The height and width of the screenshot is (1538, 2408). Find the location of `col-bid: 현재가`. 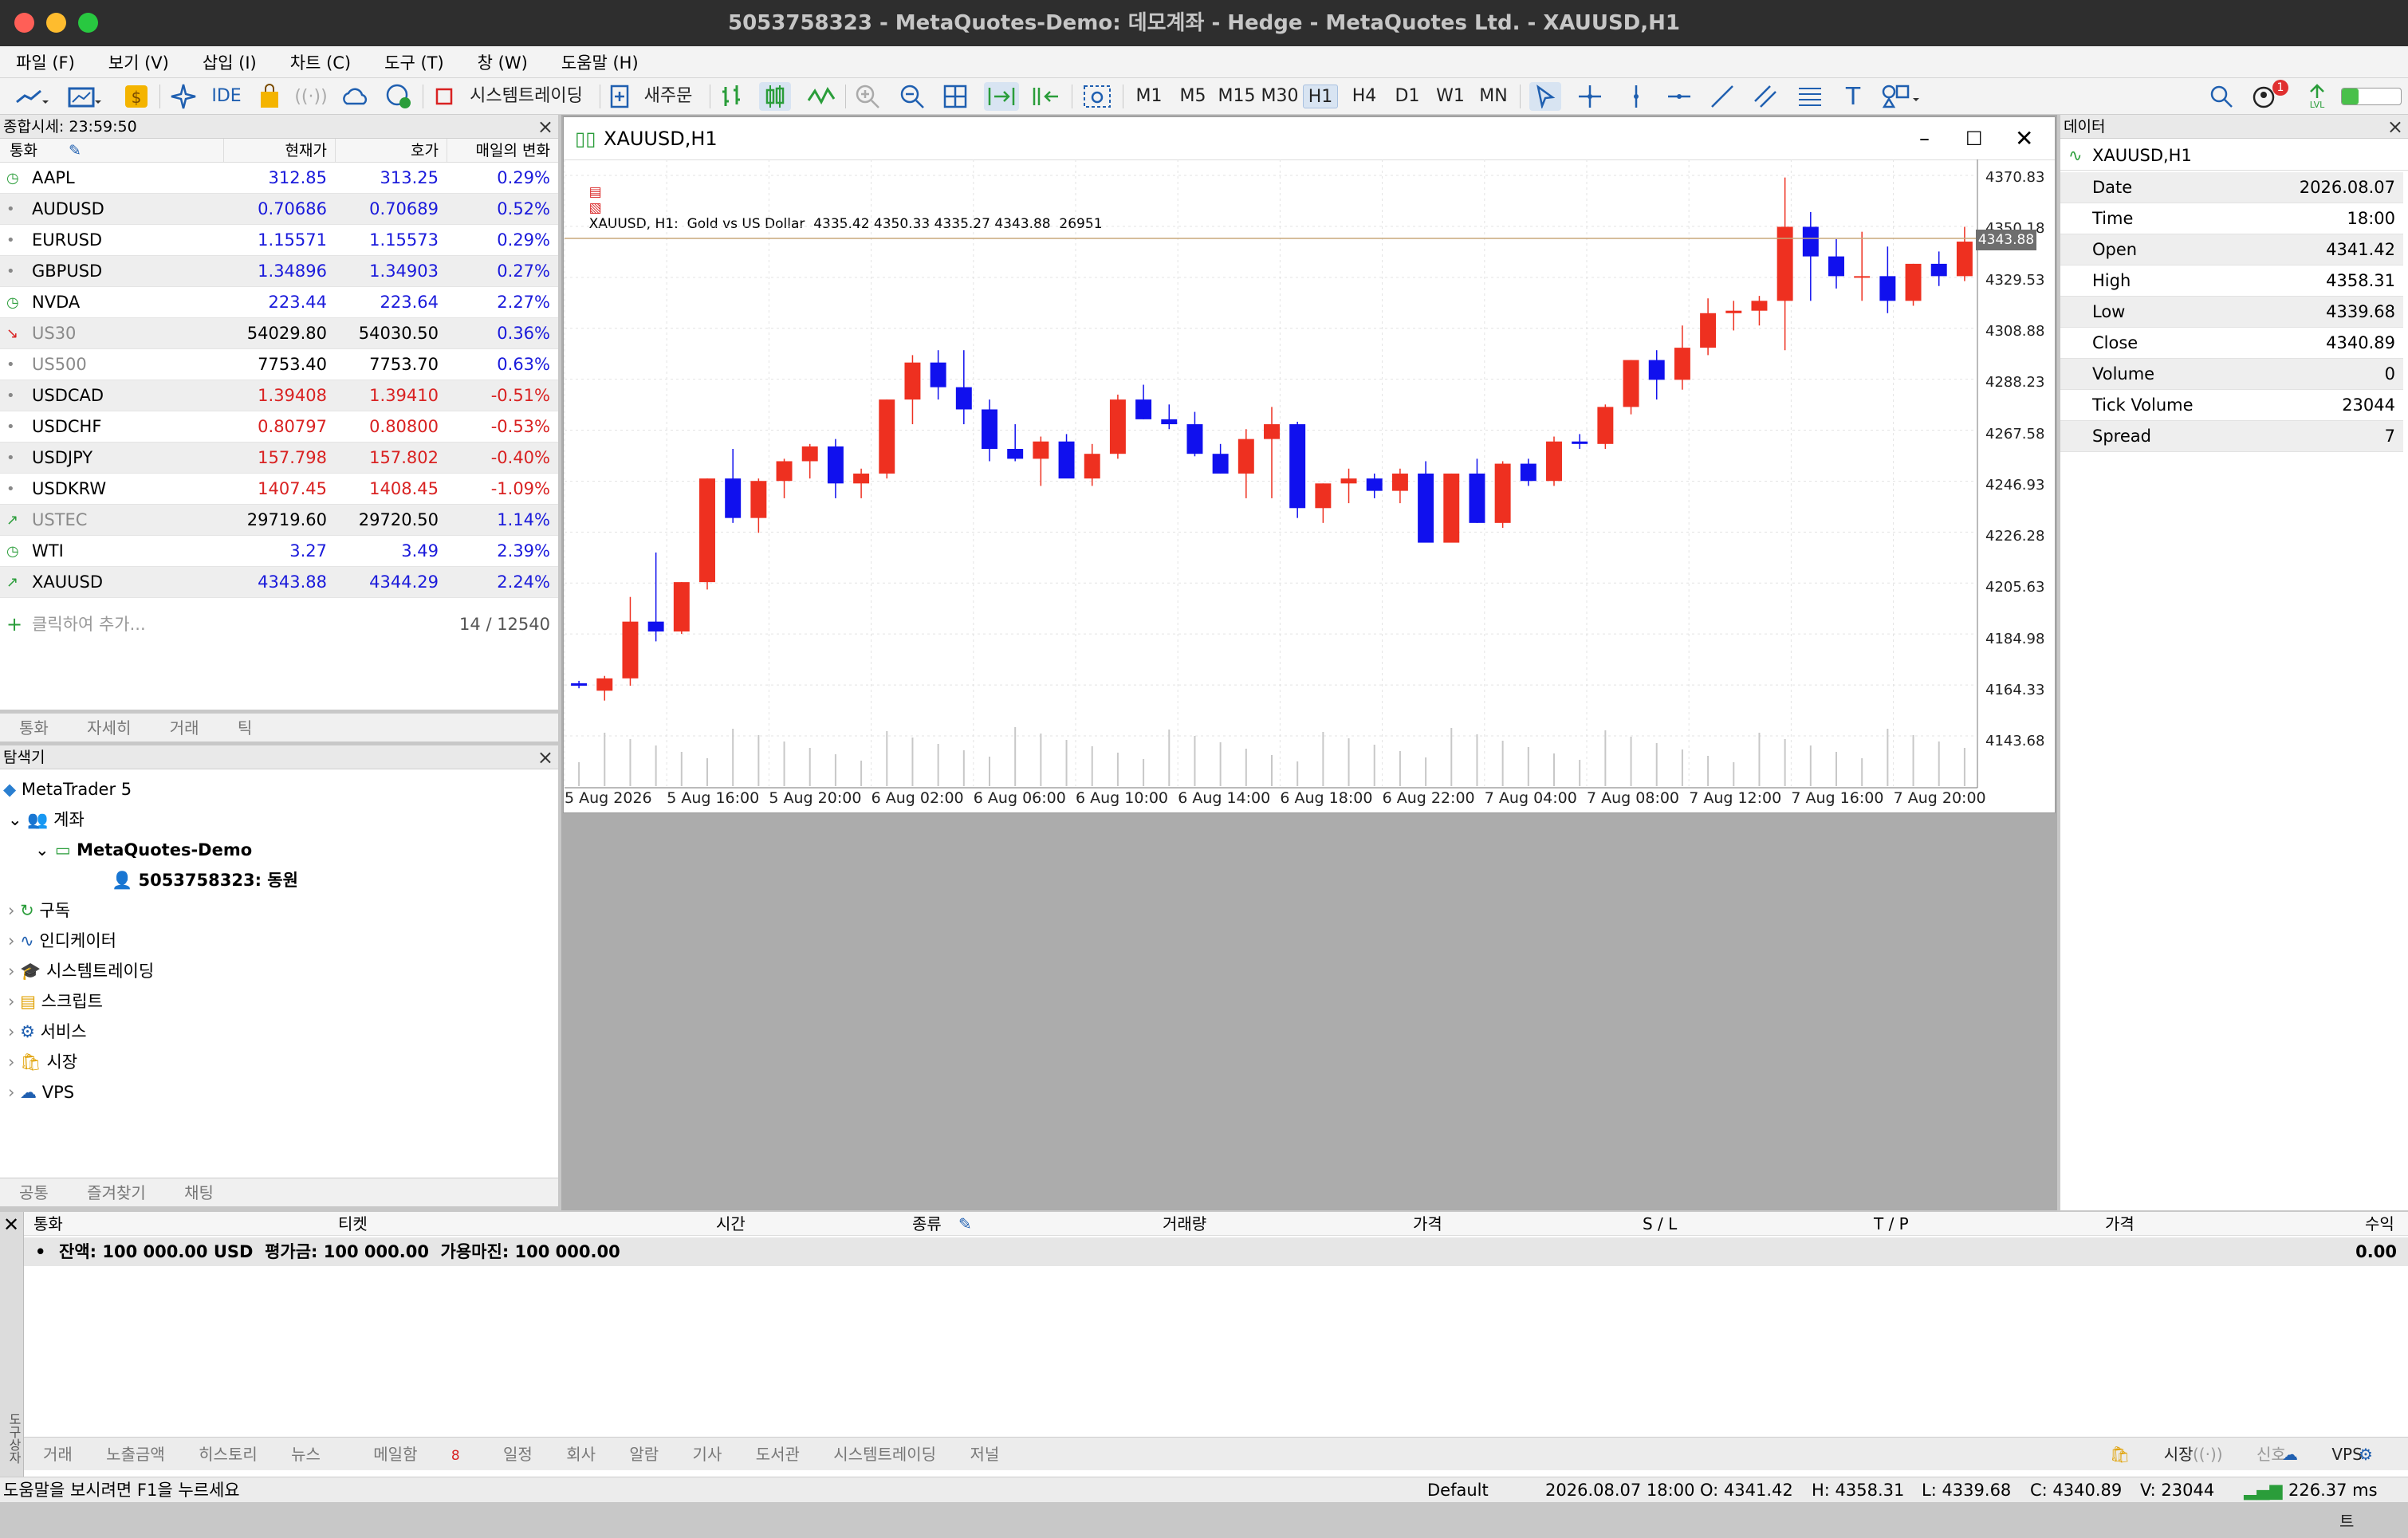

col-bid: 현재가 is located at coordinates (275, 151).